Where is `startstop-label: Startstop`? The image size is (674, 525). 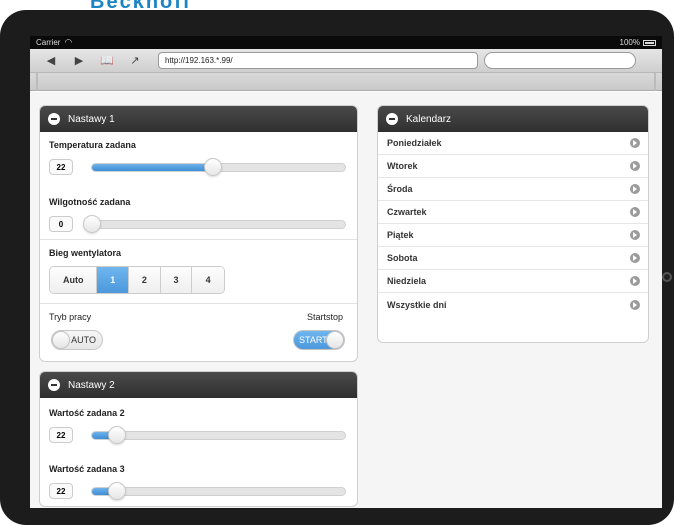
startstop-label: Startstop is located at coordinates (324, 317).